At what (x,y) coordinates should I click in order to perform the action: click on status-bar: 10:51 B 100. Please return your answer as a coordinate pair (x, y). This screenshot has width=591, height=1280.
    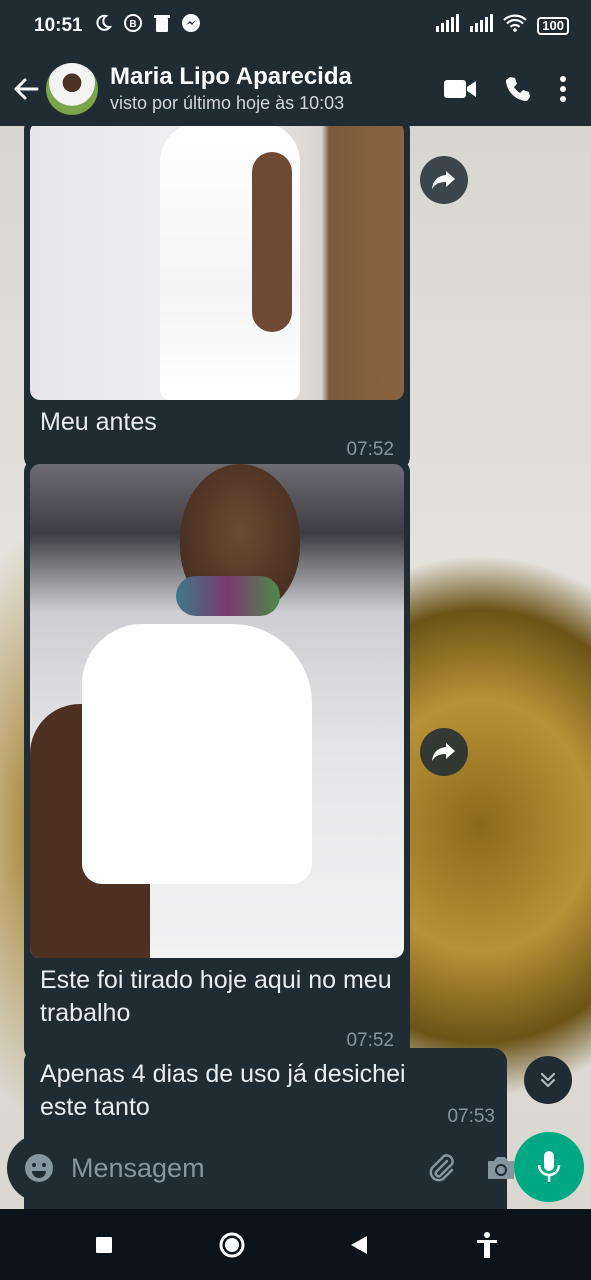
    Looking at the image, I should click on (295, 26).